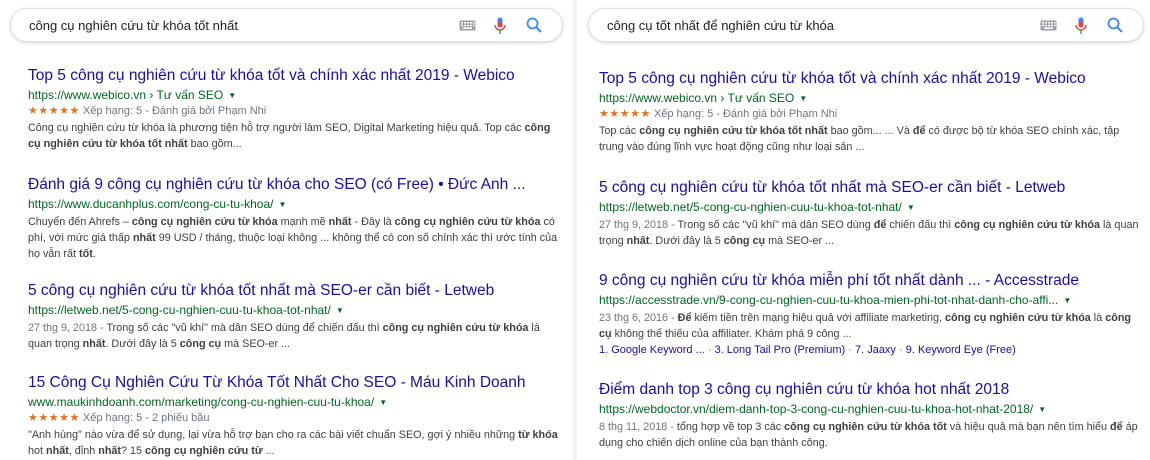 The width and height of the screenshot is (1150, 460). What do you see at coordinates (538, 435) in the screenshot?
I see `snippet-highlight: từ khóa` at bounding box center [538, 435].